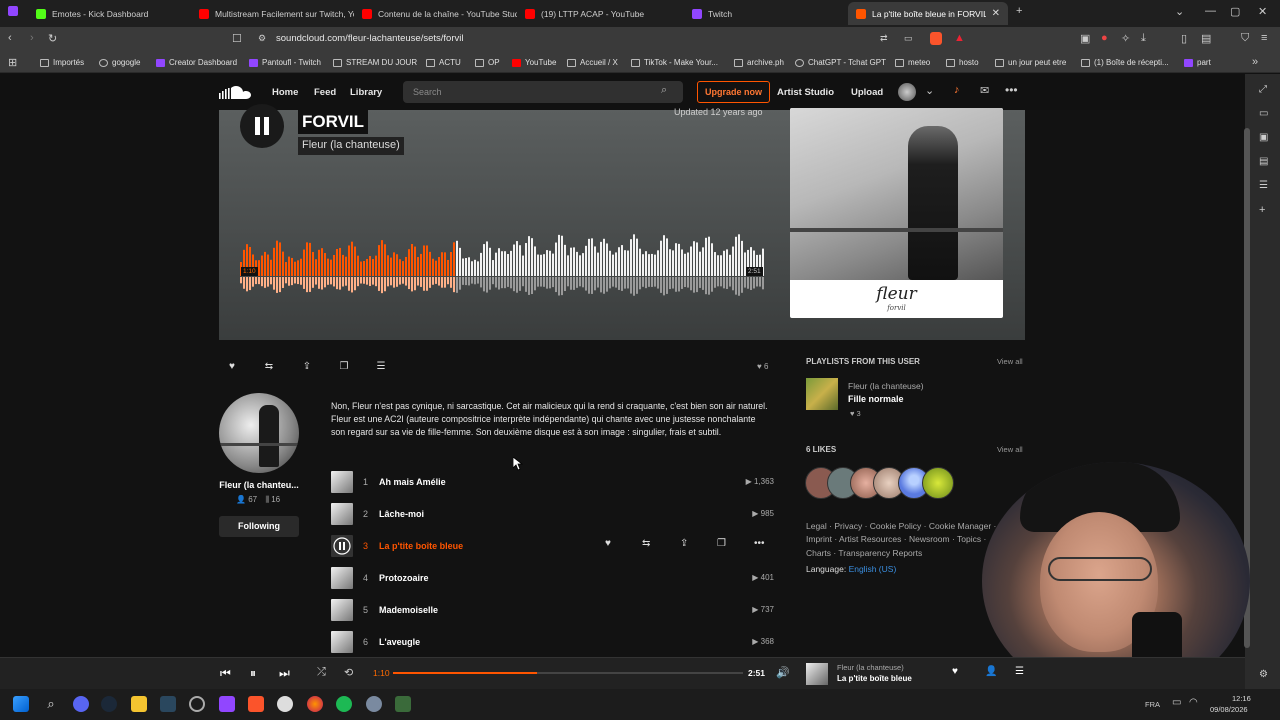 The image size is (1280, 720). I want to click on cast-icon: ▭, so click(908, 38).